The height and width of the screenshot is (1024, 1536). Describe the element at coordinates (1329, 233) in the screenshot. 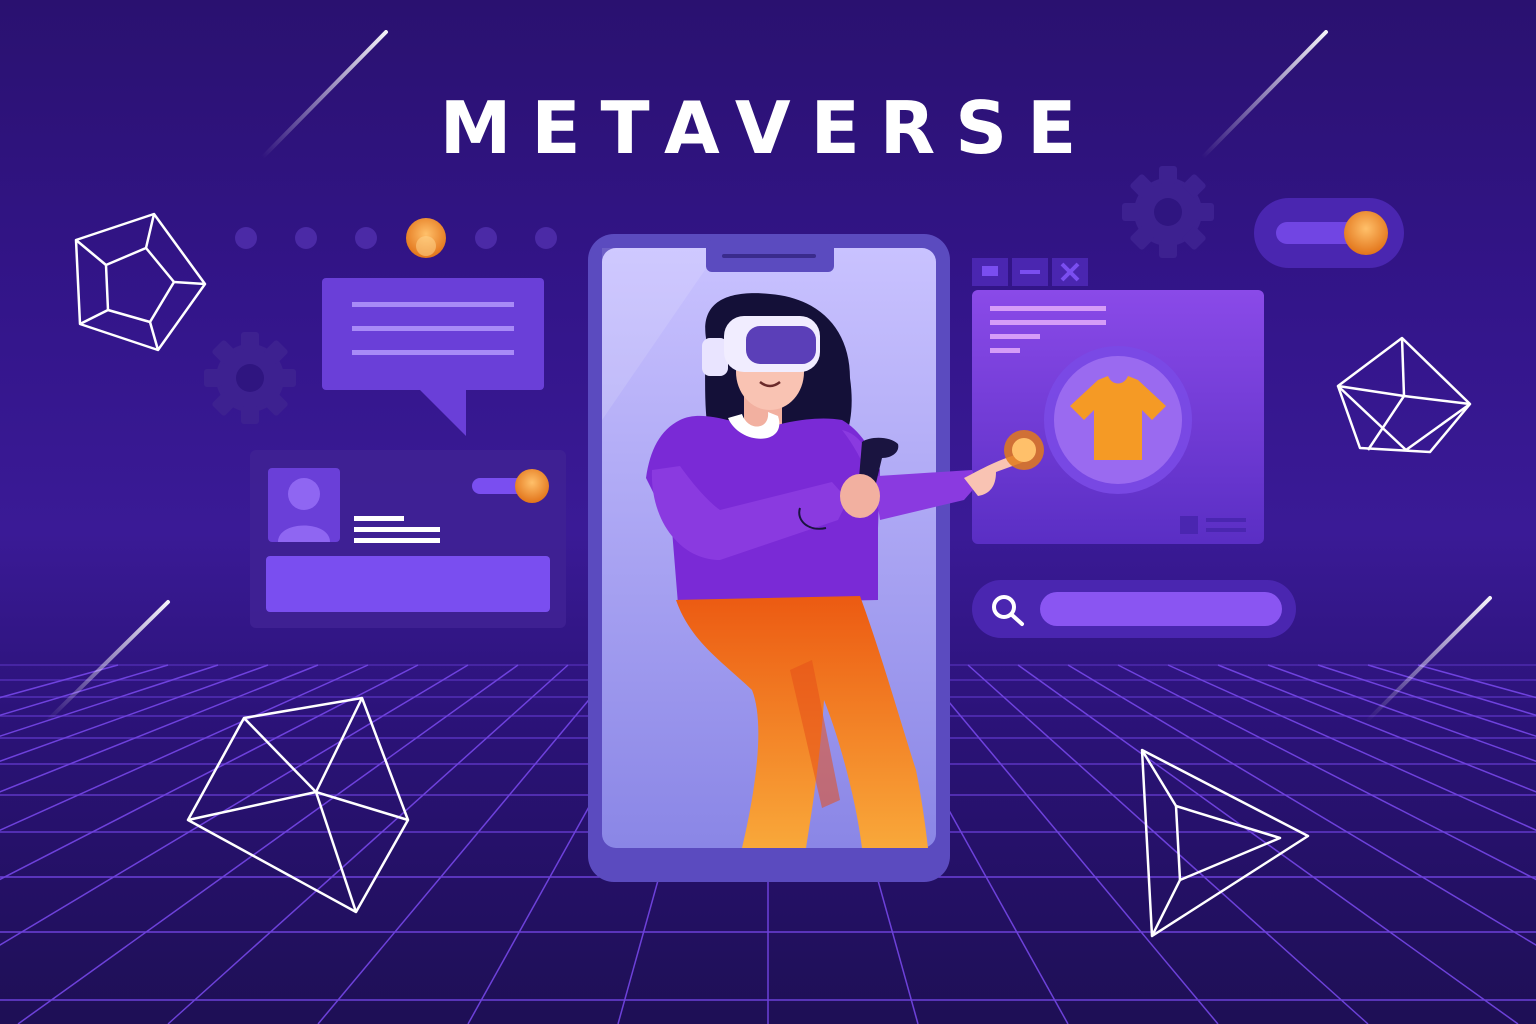

I see `toggle-switch` at that location.